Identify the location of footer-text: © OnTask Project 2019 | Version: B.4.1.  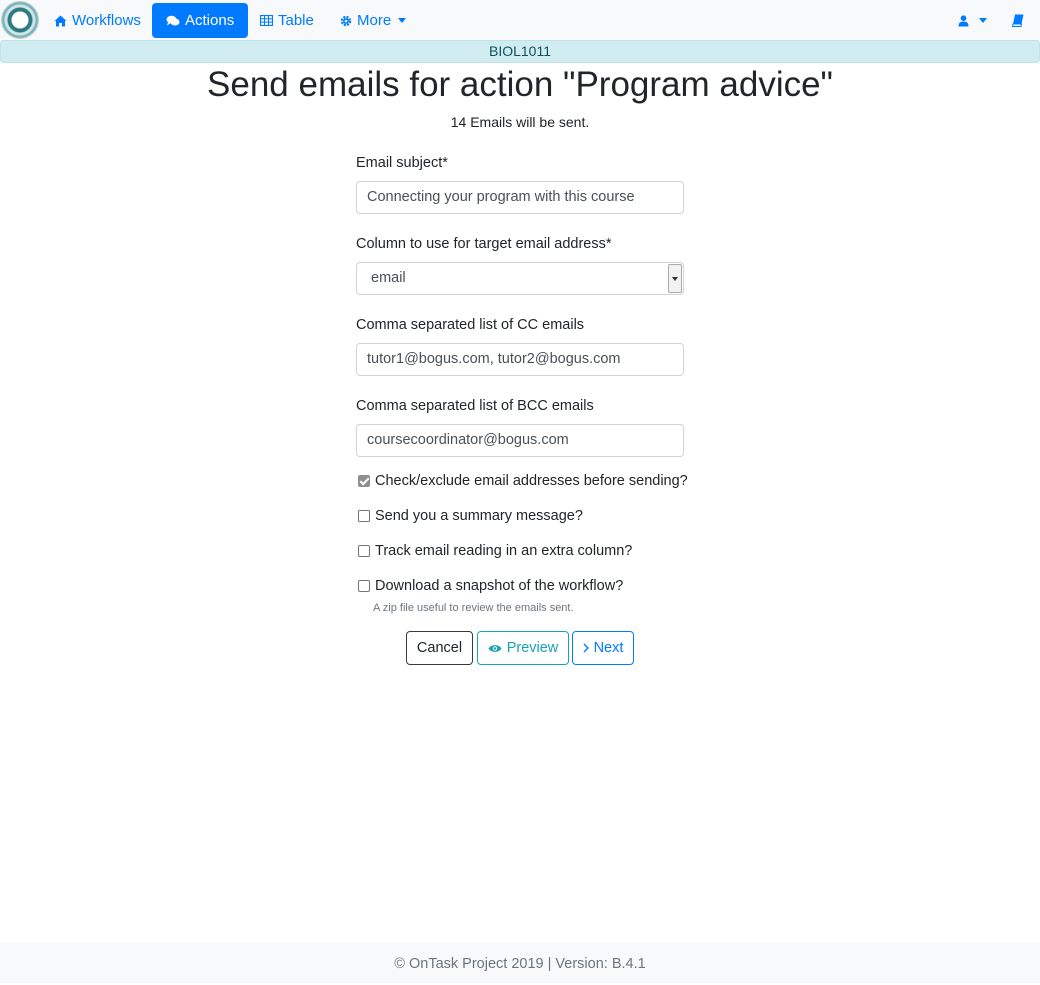
(520, 964).